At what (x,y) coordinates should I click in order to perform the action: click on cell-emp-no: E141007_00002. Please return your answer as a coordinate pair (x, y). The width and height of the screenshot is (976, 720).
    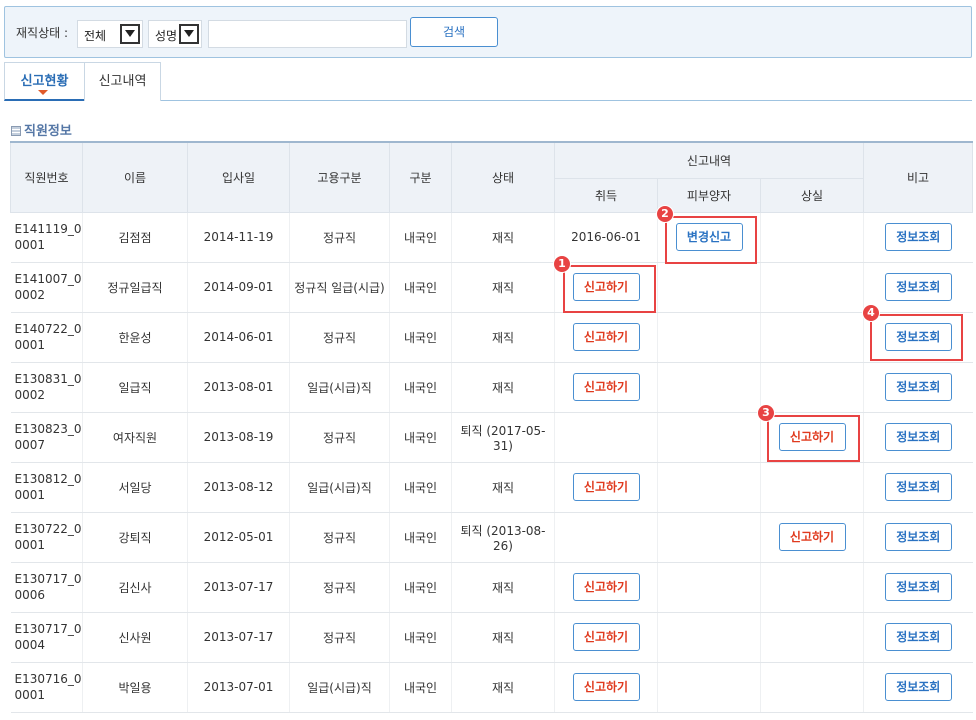
    Looking at the image, I should click on (46, 287).